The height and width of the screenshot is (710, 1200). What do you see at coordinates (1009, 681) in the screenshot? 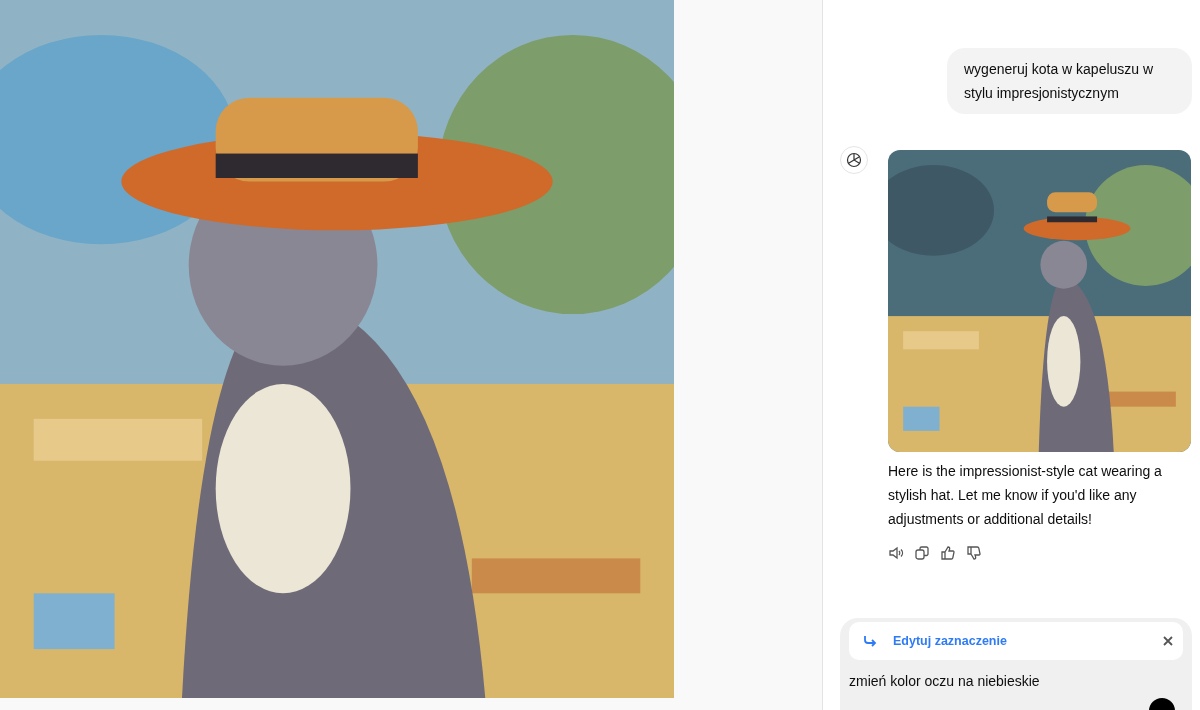
I see `message-field: zmień kolor oczu na niebieskie` at bounding box center [1009, 681].